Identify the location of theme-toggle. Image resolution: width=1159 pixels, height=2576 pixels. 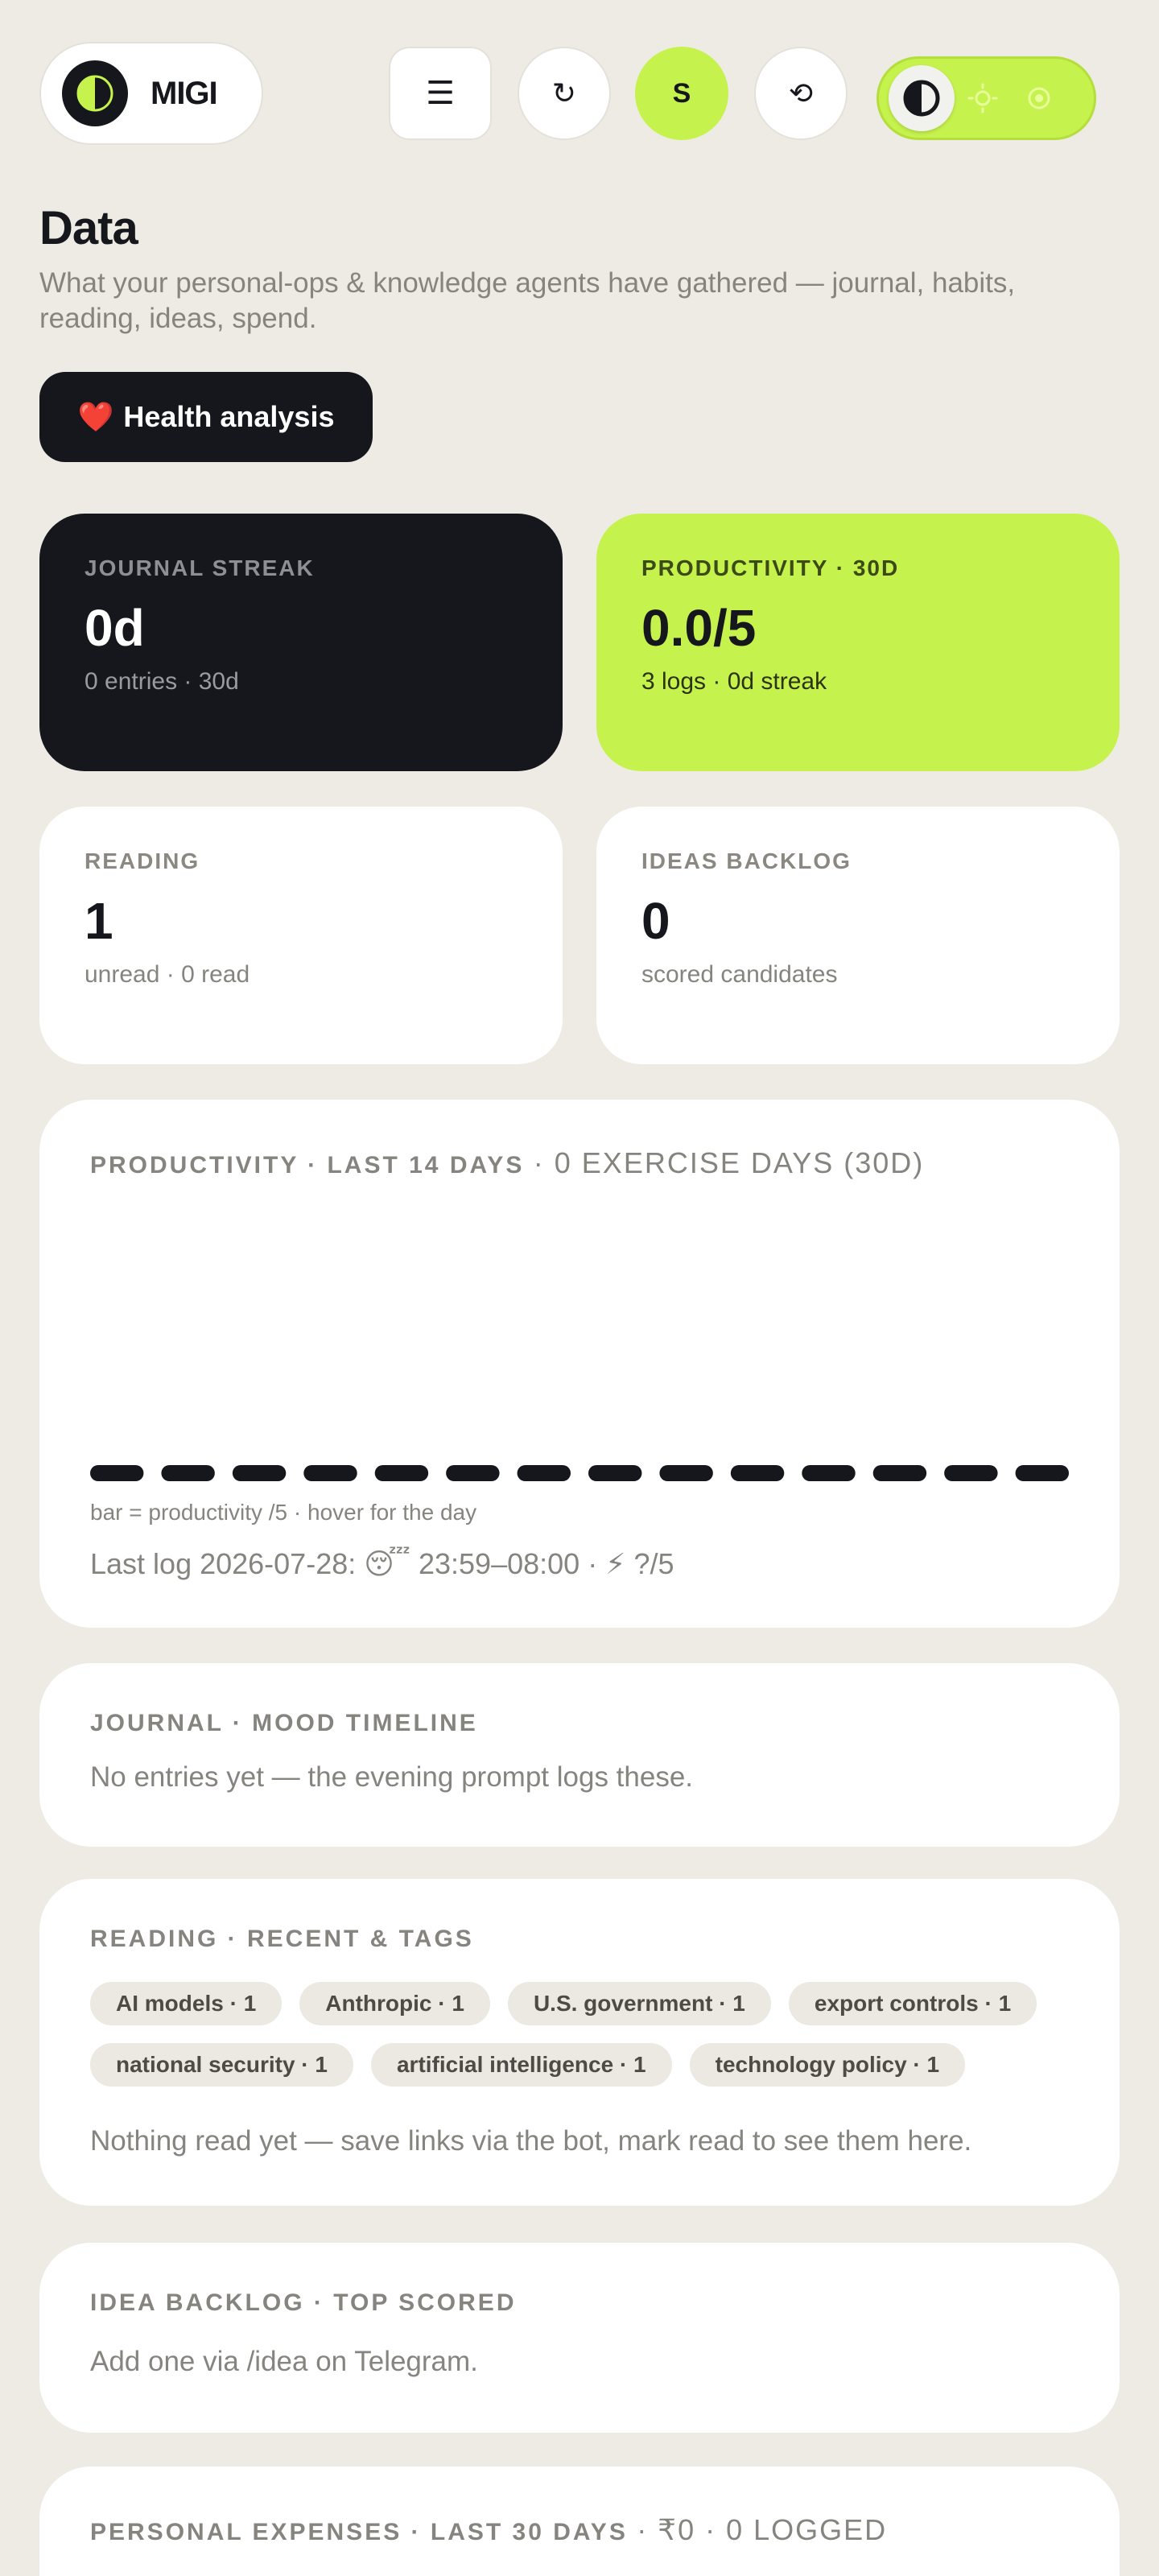
(986, 98).